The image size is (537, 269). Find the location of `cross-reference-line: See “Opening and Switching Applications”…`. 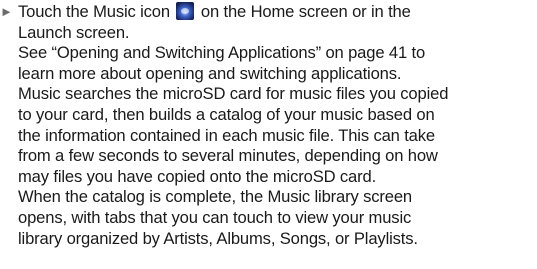

cross-reference-line: See “Opening and Switching Applications”… is located at coordinates (222, 53).